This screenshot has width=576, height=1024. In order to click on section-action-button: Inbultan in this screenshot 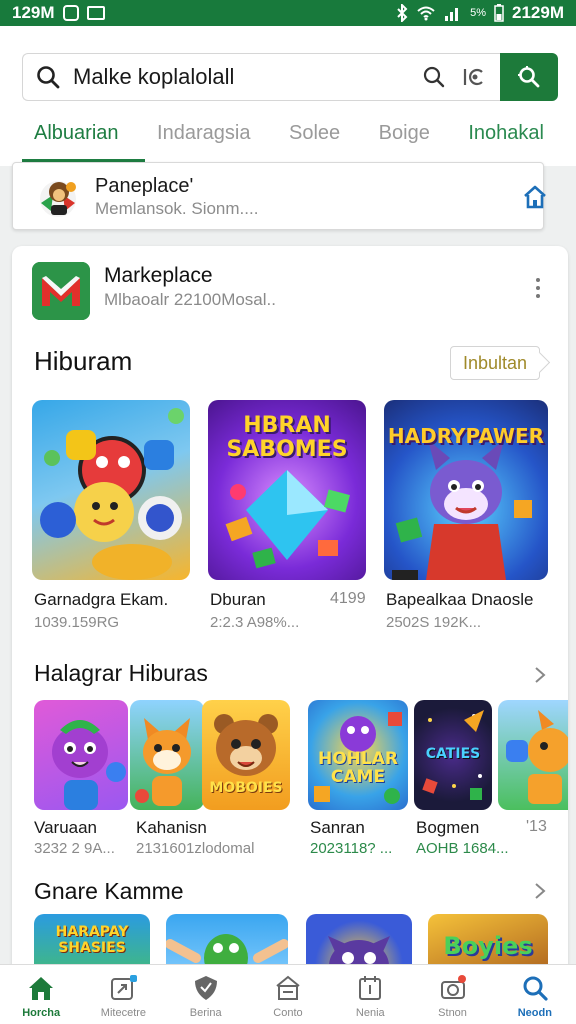, I will do `click(495, 363)`.